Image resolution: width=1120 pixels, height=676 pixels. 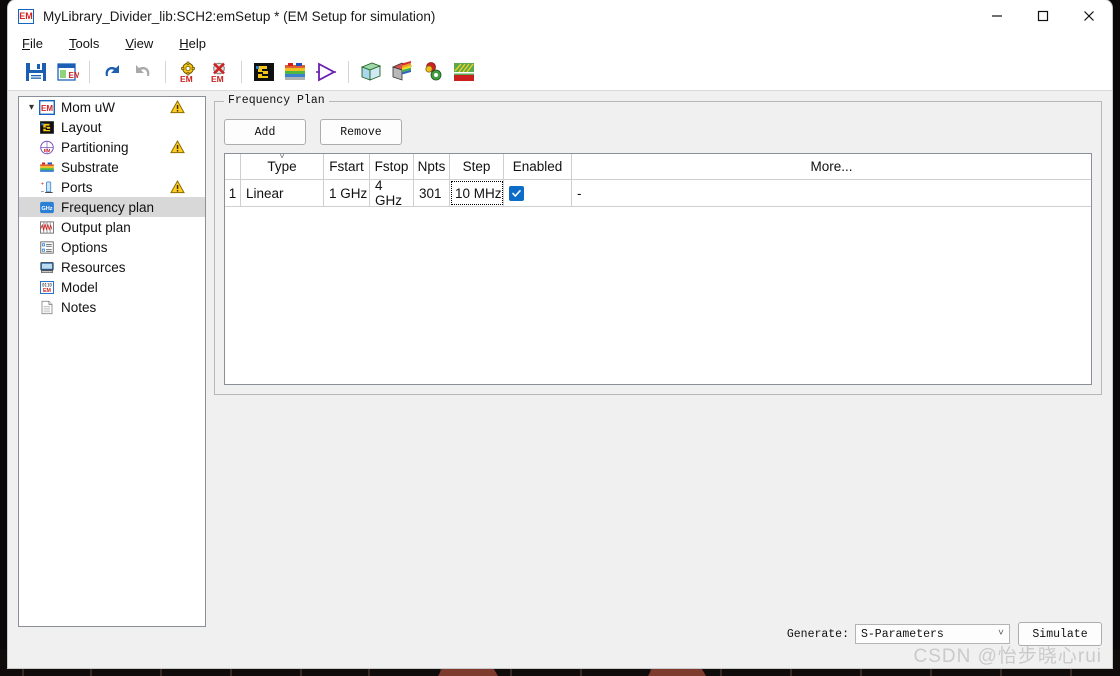 I want to click on tree-item-frequency-plan: GHz Frequency plan, so click(x=112, y=207).